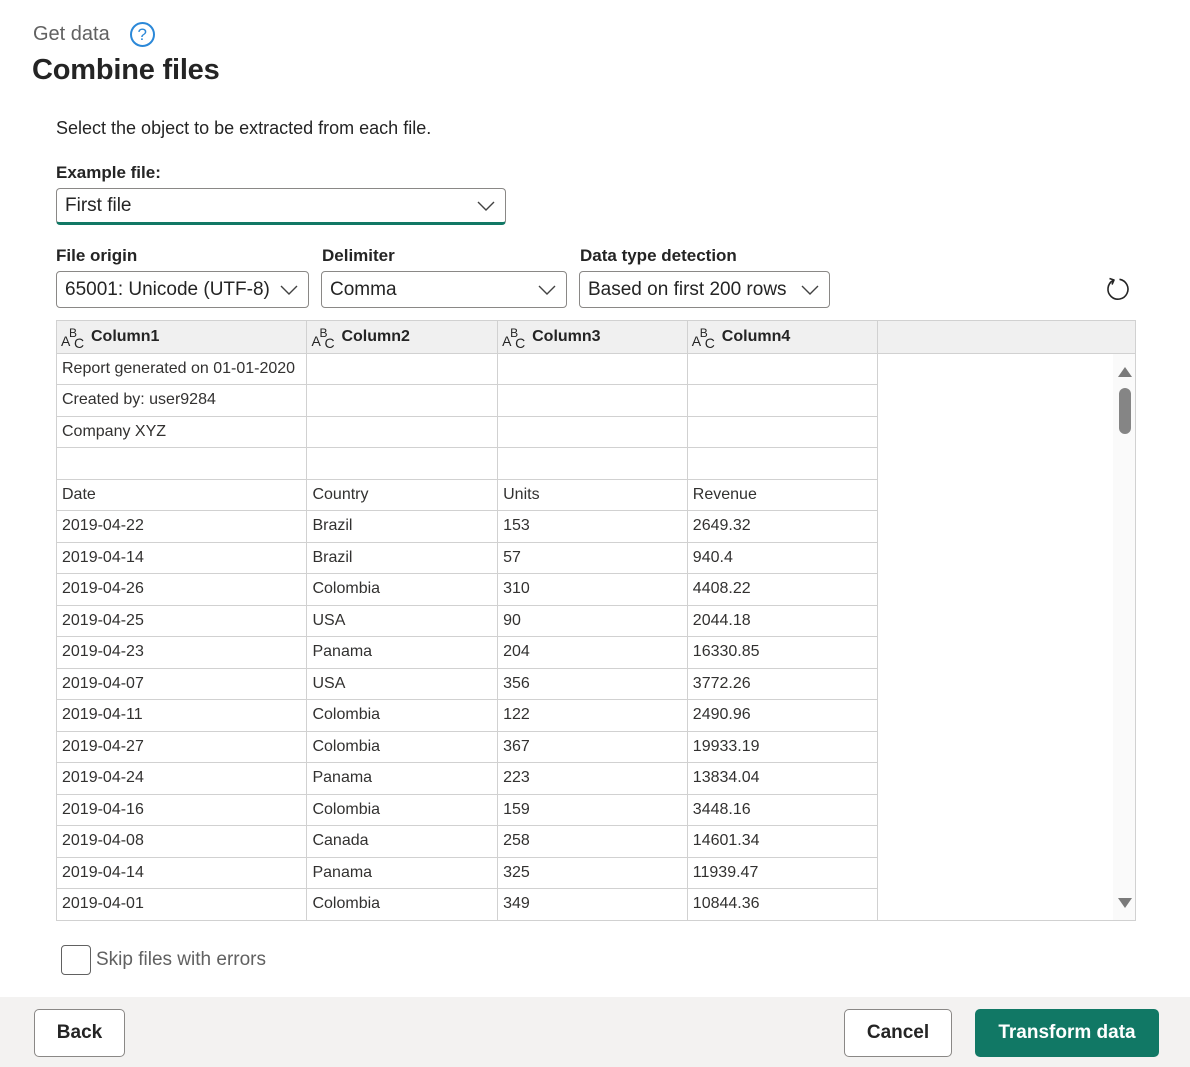 The height and width of the screenshot is (1067, 1190). I want to click on table-cell: 2019-04-08, so click(182, 841).